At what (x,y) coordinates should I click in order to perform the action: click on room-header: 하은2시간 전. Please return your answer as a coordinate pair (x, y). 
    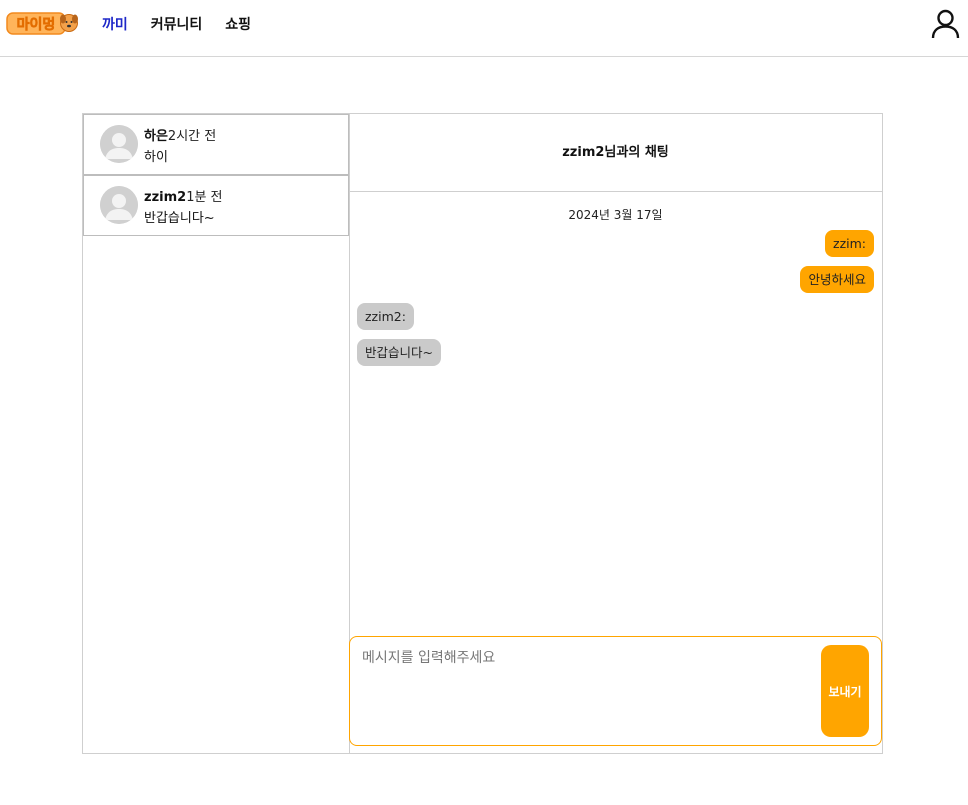
    Looking at the image, I should click on (180, 134).